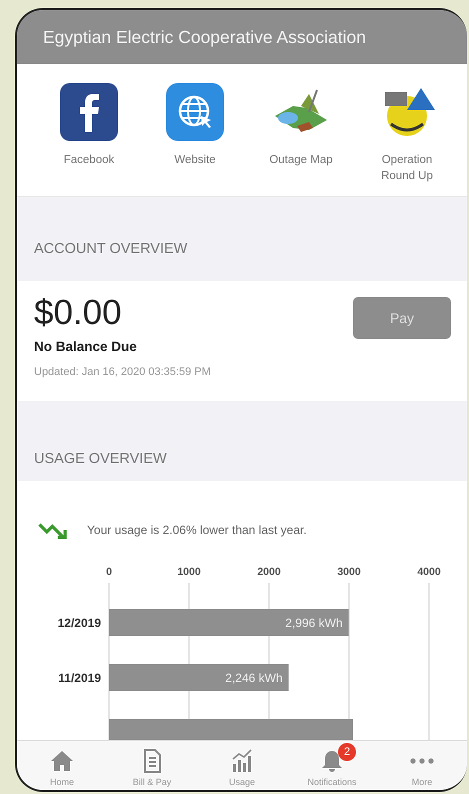  Describe the element at coordinates (195, 112) in the screenshot. I see `globe-icon` at that location.